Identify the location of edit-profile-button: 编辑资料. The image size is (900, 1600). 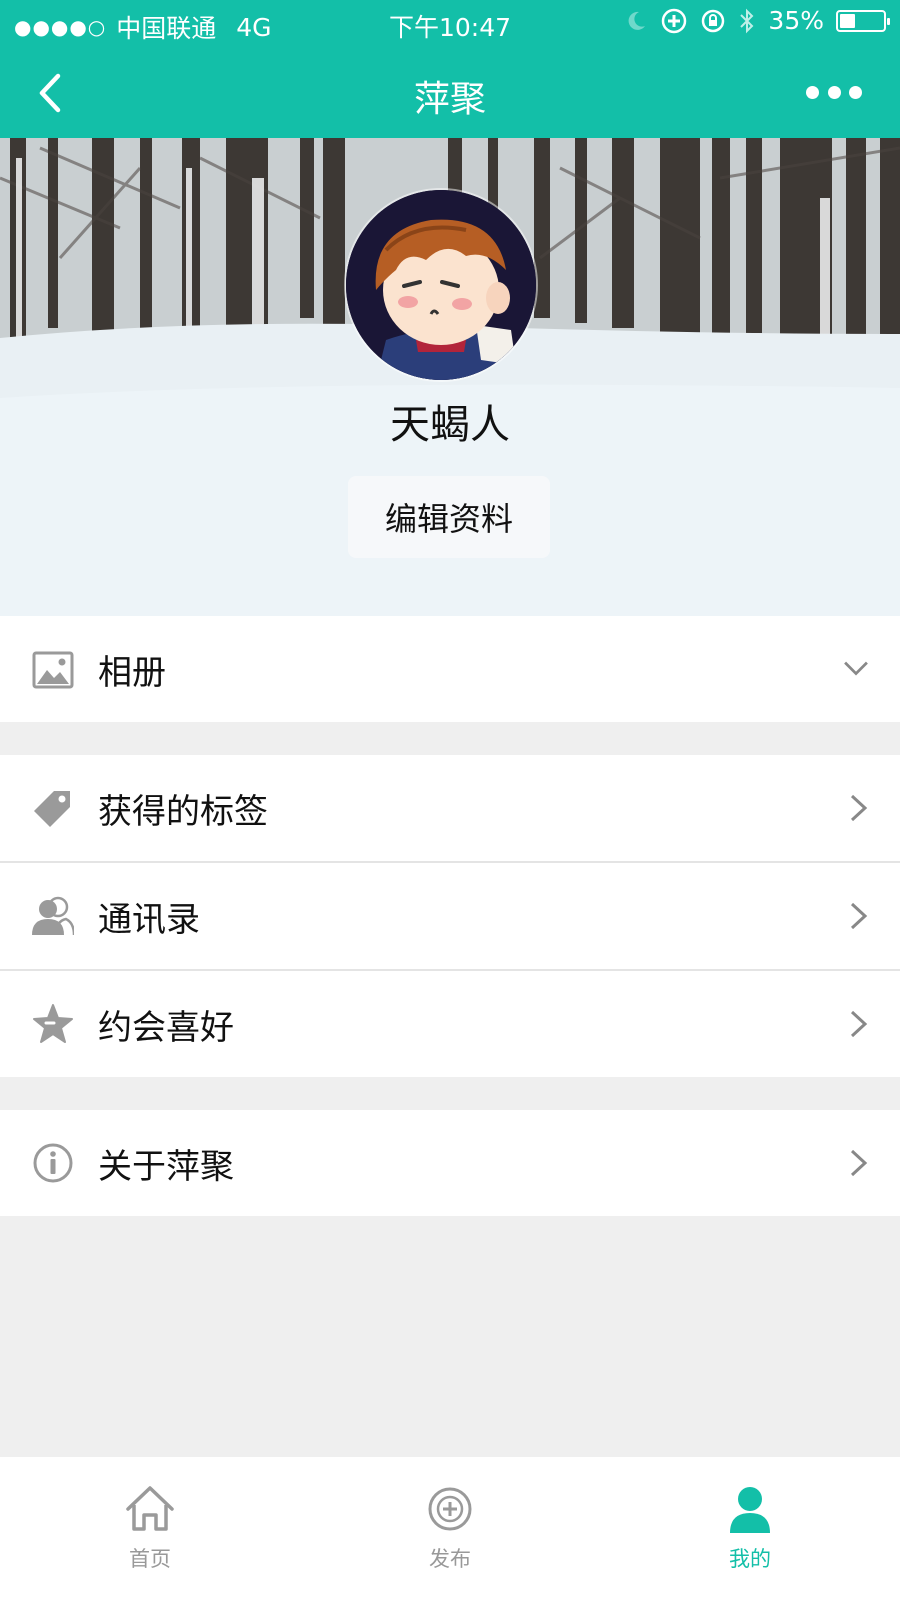
(449, 517).